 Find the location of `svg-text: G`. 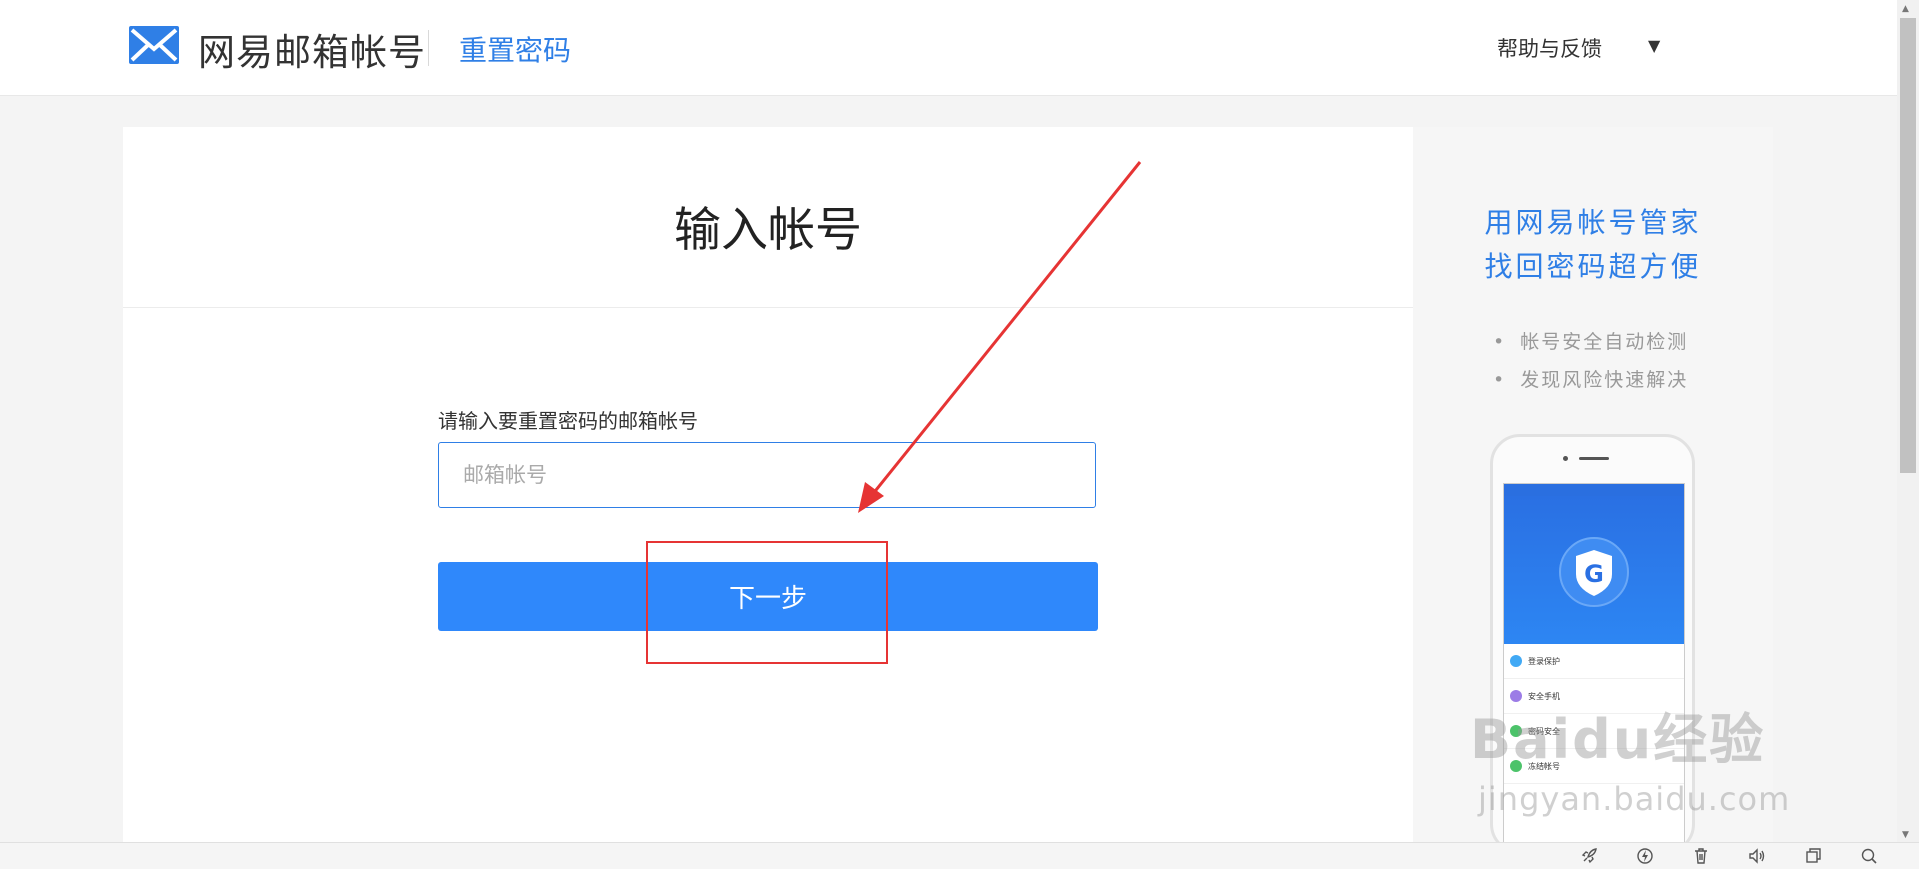

svg-text: G is located at coordinates (1594, 574).